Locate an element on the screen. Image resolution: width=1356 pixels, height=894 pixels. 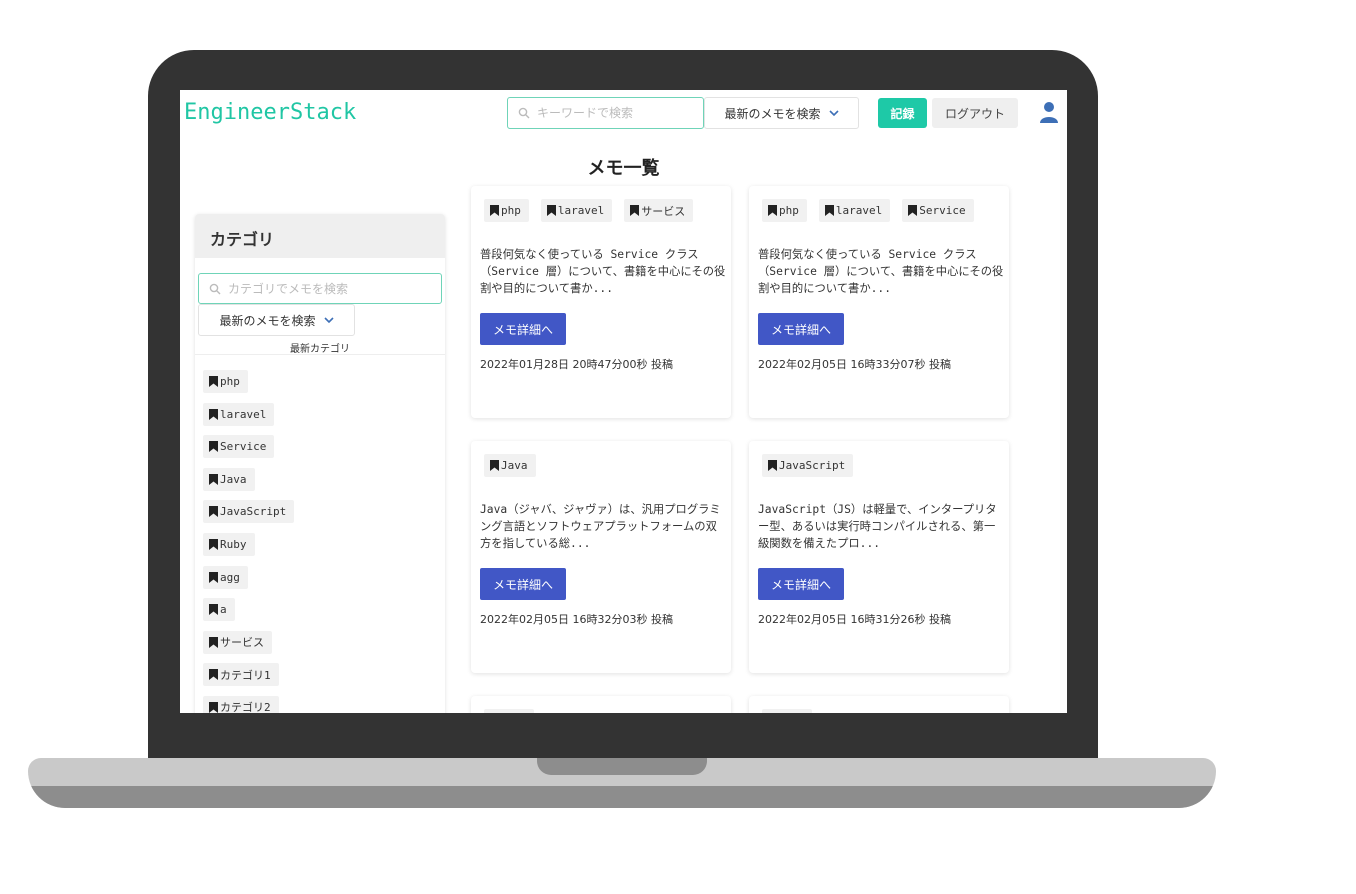
keyword-search-box is located at coordinates (605, 113).